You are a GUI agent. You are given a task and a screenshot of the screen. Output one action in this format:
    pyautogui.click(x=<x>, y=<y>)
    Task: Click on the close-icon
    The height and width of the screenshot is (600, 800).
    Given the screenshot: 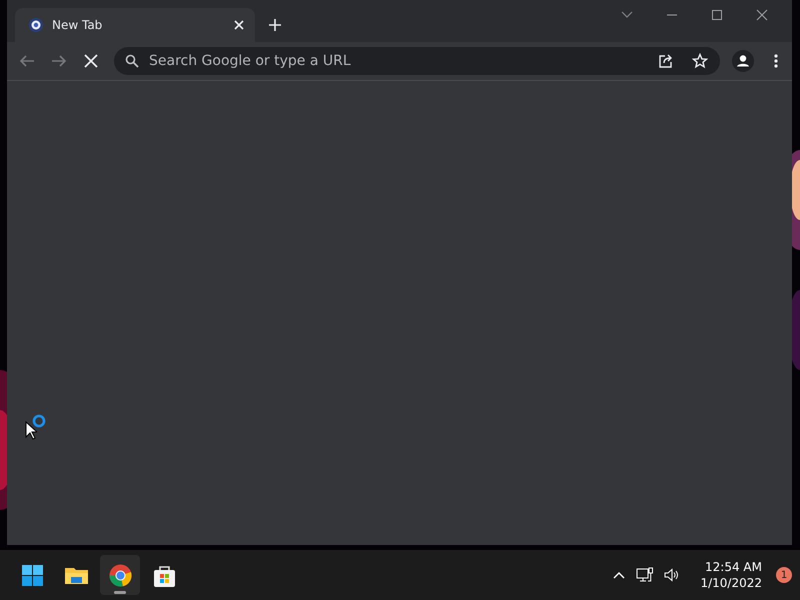 What is the action you would take?
    pyautogui.click(x=761, y=15)
    